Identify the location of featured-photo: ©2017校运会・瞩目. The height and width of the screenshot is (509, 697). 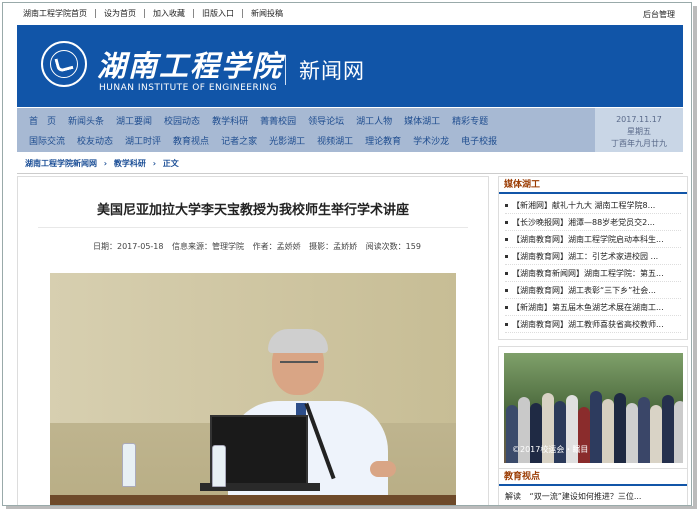
(593, 408).